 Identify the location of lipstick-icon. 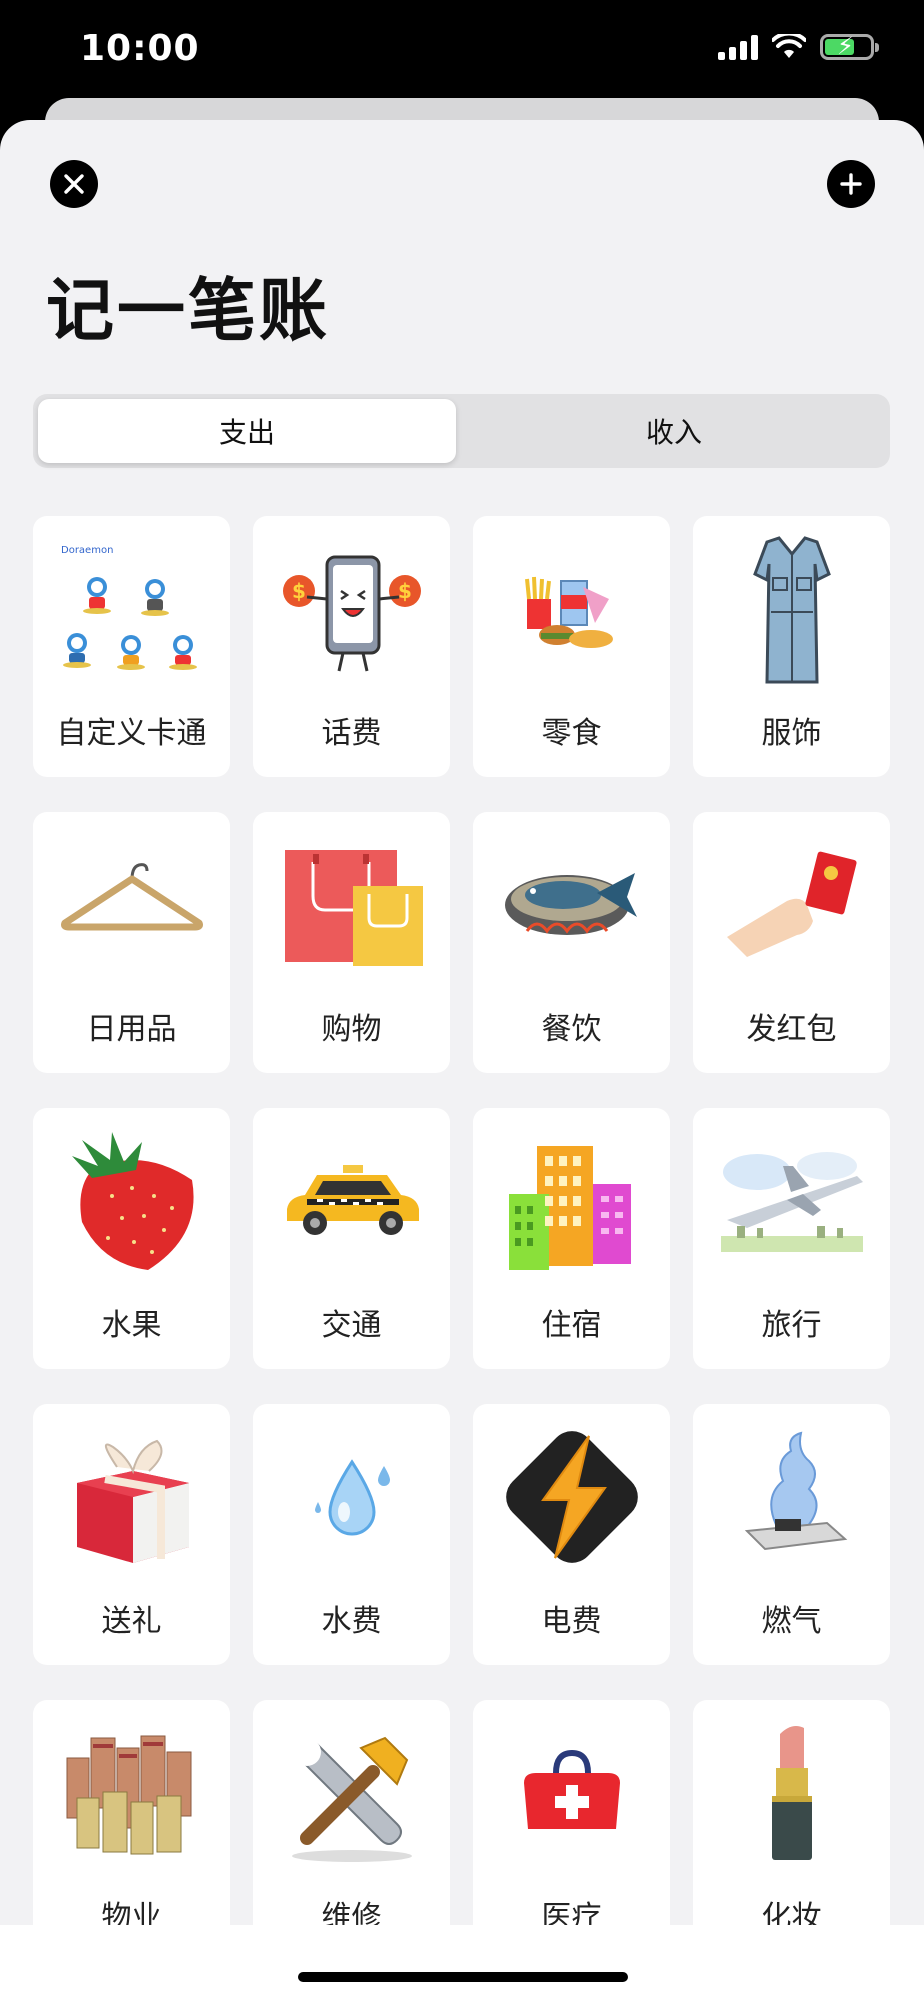
(791, 1793).